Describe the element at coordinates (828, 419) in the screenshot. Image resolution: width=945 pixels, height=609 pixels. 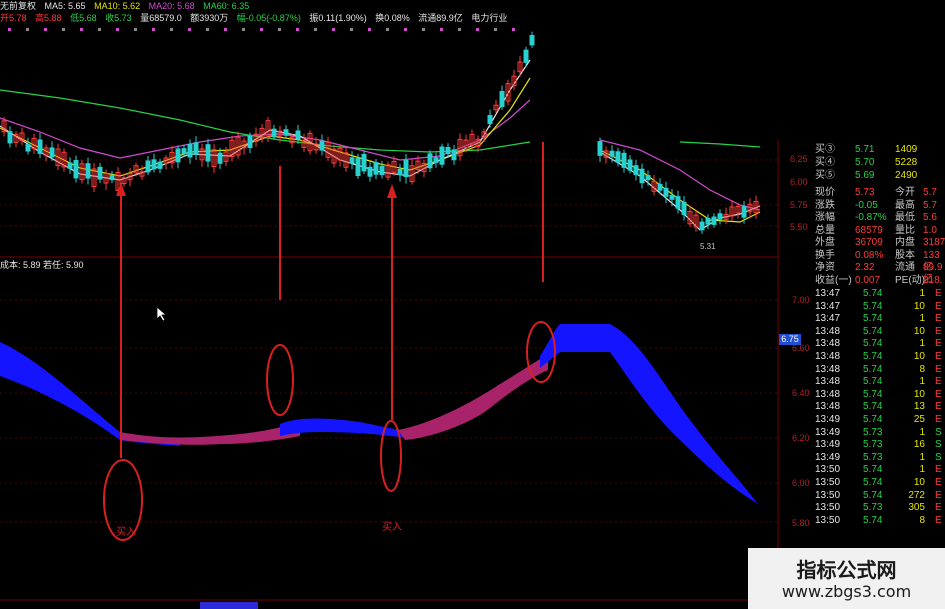
I see `trade-time: 13:49` at that location.